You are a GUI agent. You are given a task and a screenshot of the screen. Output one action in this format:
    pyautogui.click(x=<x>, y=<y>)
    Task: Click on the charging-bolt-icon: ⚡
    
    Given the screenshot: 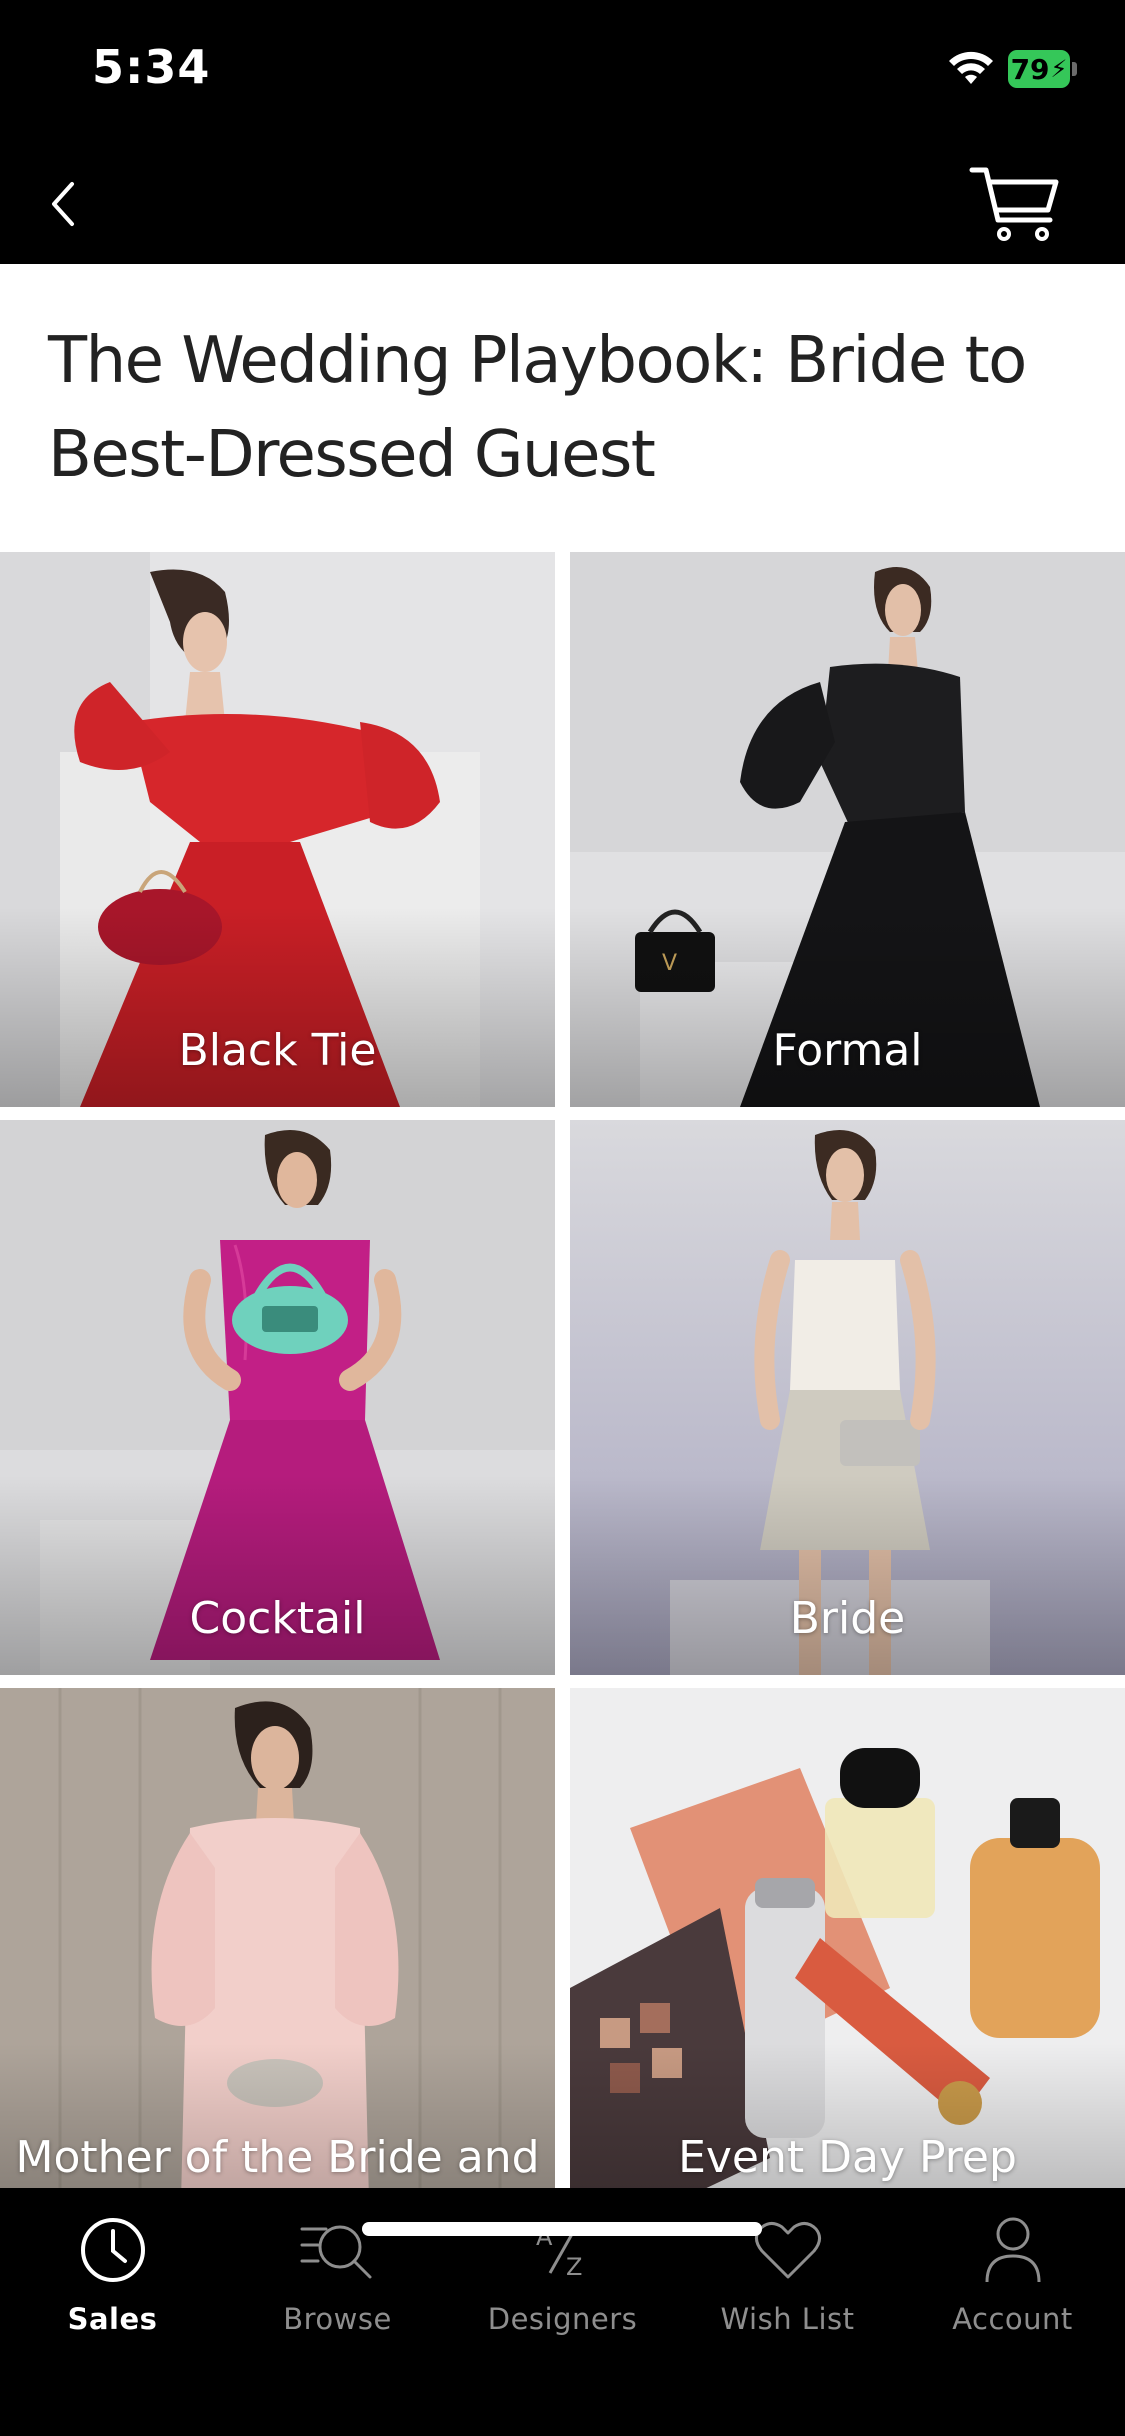 What is the action you would take?
    pyautogui.click(x=1059, y=69)
    